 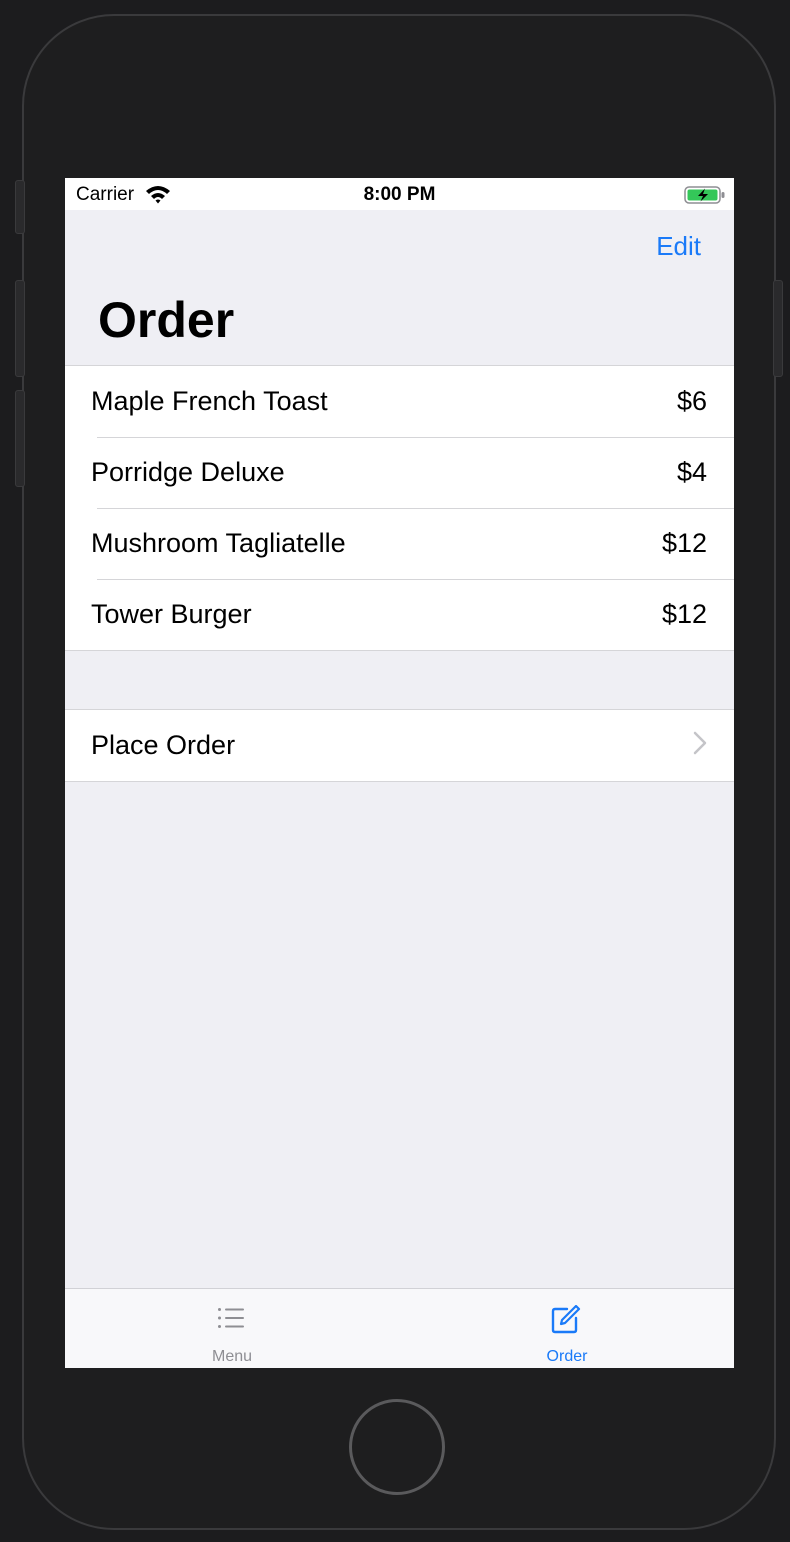 What do you see at coordinates (778, 328) in the screenshot?
I see `power-button` at bounding box center [778, 328].